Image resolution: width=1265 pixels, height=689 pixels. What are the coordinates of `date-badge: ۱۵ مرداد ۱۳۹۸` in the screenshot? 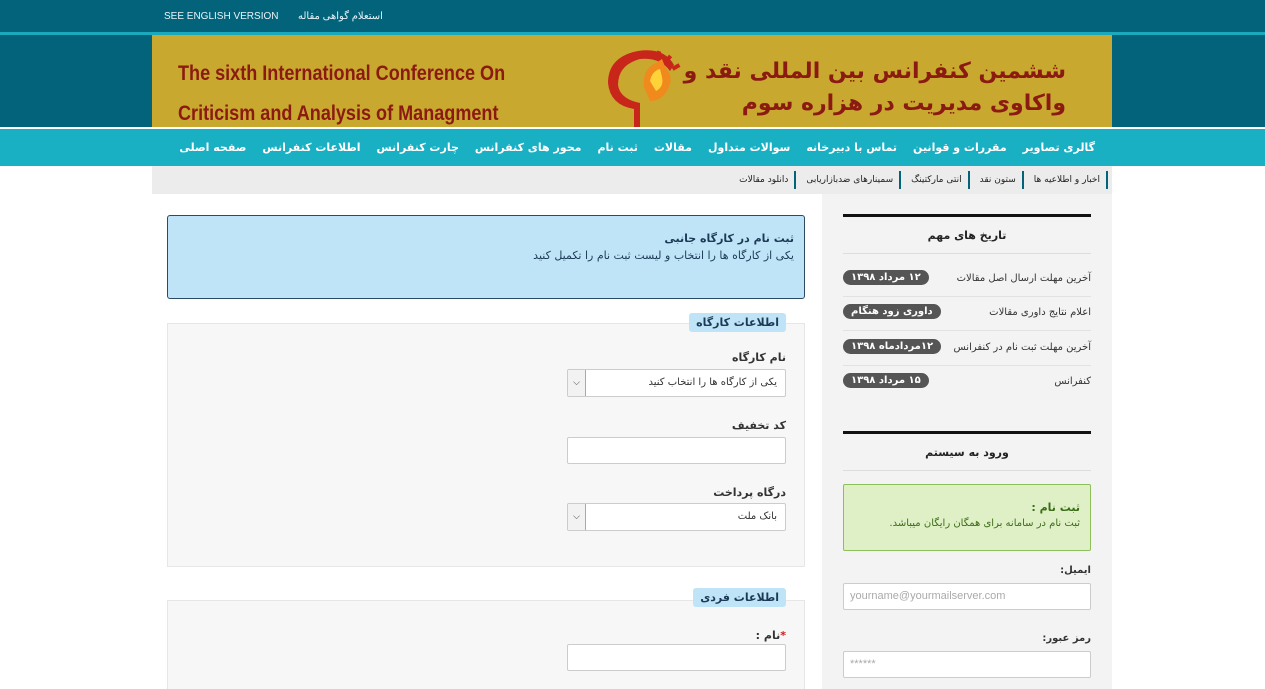 It's located at (886, 380).